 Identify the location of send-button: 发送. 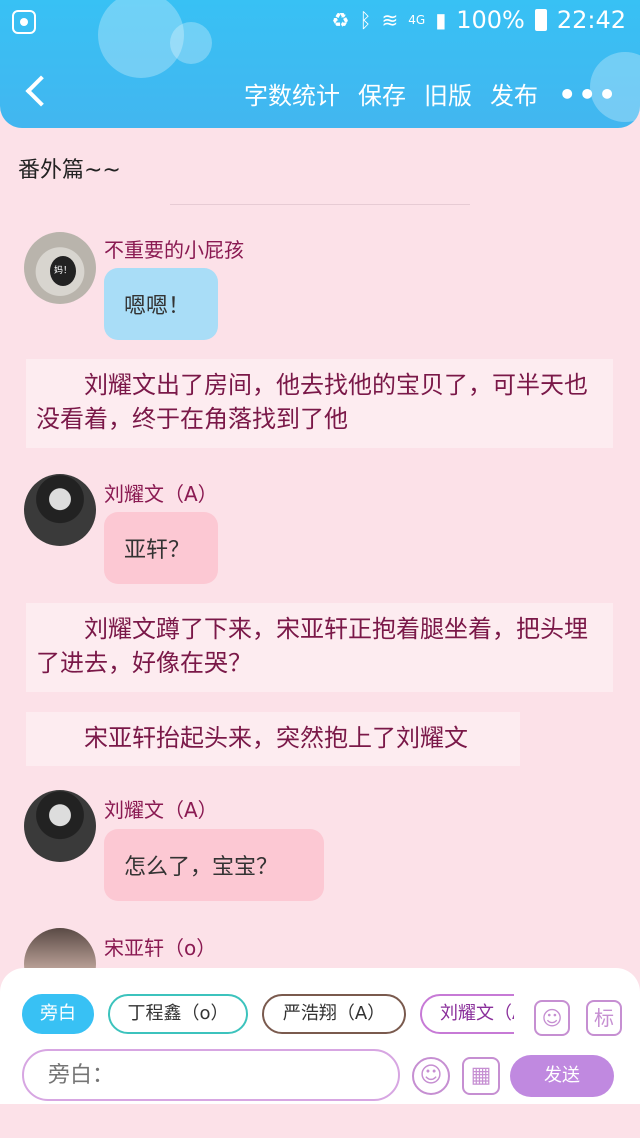
(562, 1076).